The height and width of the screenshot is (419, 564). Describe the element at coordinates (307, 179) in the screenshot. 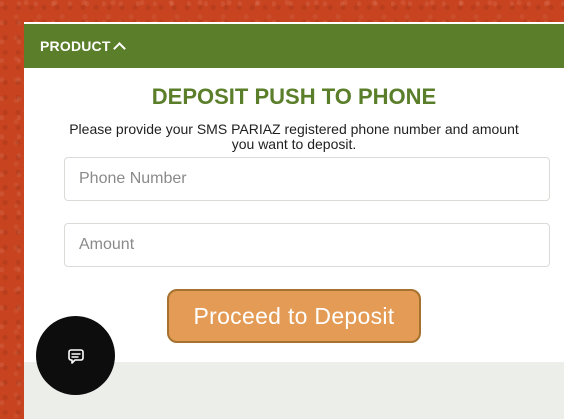

I see `phone-number-input` at that location.